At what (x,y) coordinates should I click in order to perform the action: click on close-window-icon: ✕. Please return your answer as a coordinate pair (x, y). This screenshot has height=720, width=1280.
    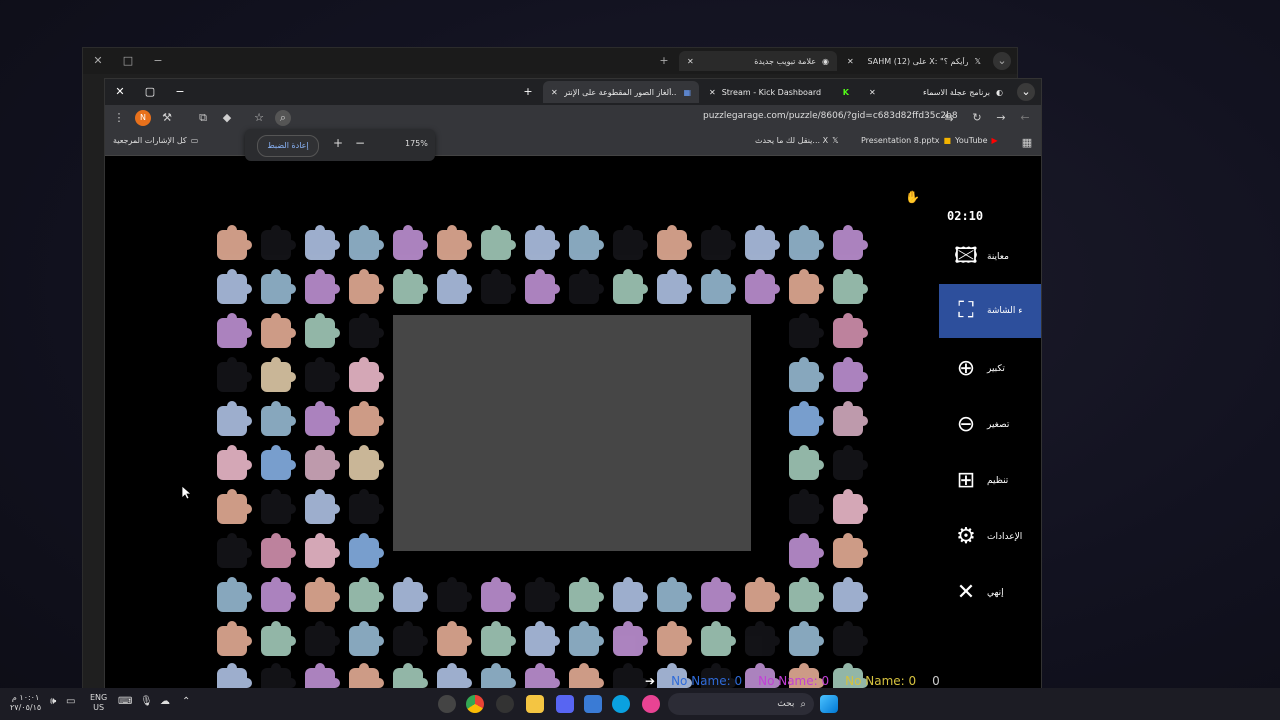
    Looking at the image, I should click on (98, 61).